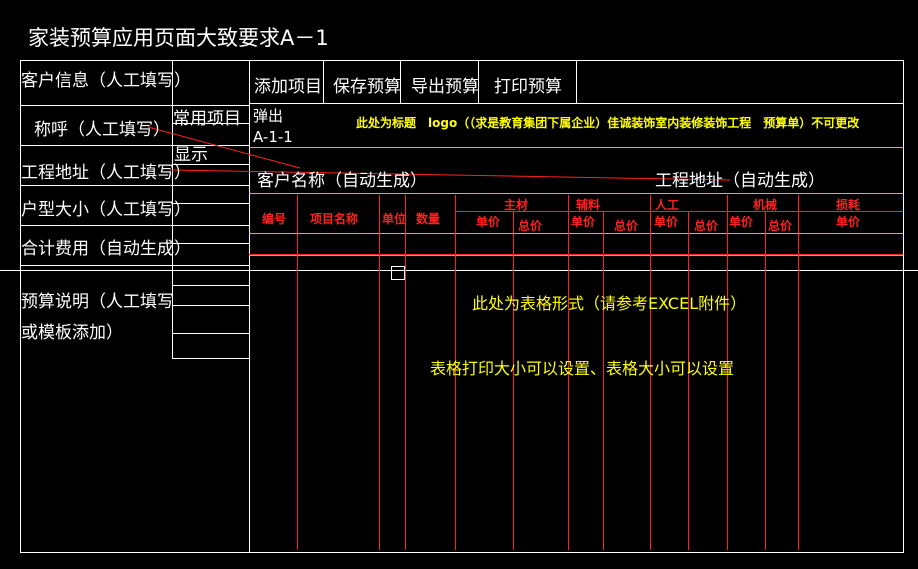 This screenshot has height=569, width=918. I want to click on col-header-item-name: 项目名称, so click(334, 219).